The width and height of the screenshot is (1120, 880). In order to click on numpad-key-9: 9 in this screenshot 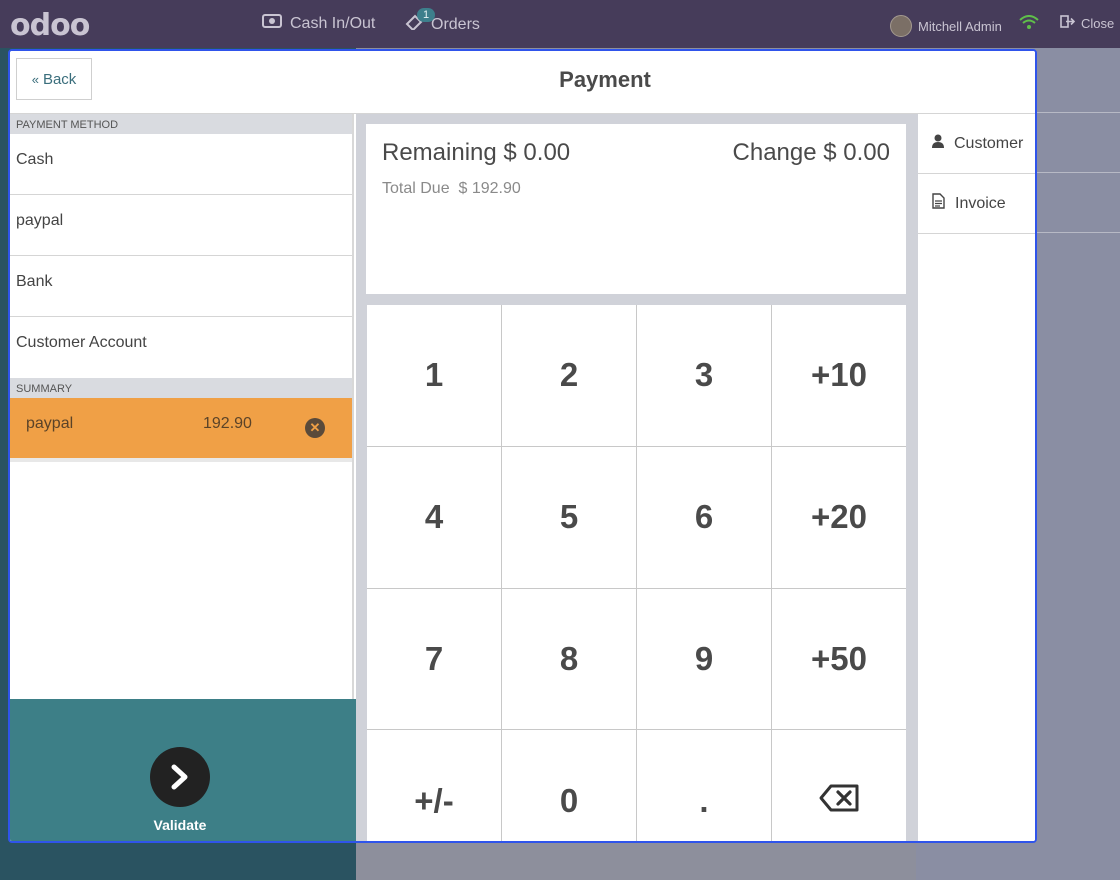, I will do `click(704, 659)`.